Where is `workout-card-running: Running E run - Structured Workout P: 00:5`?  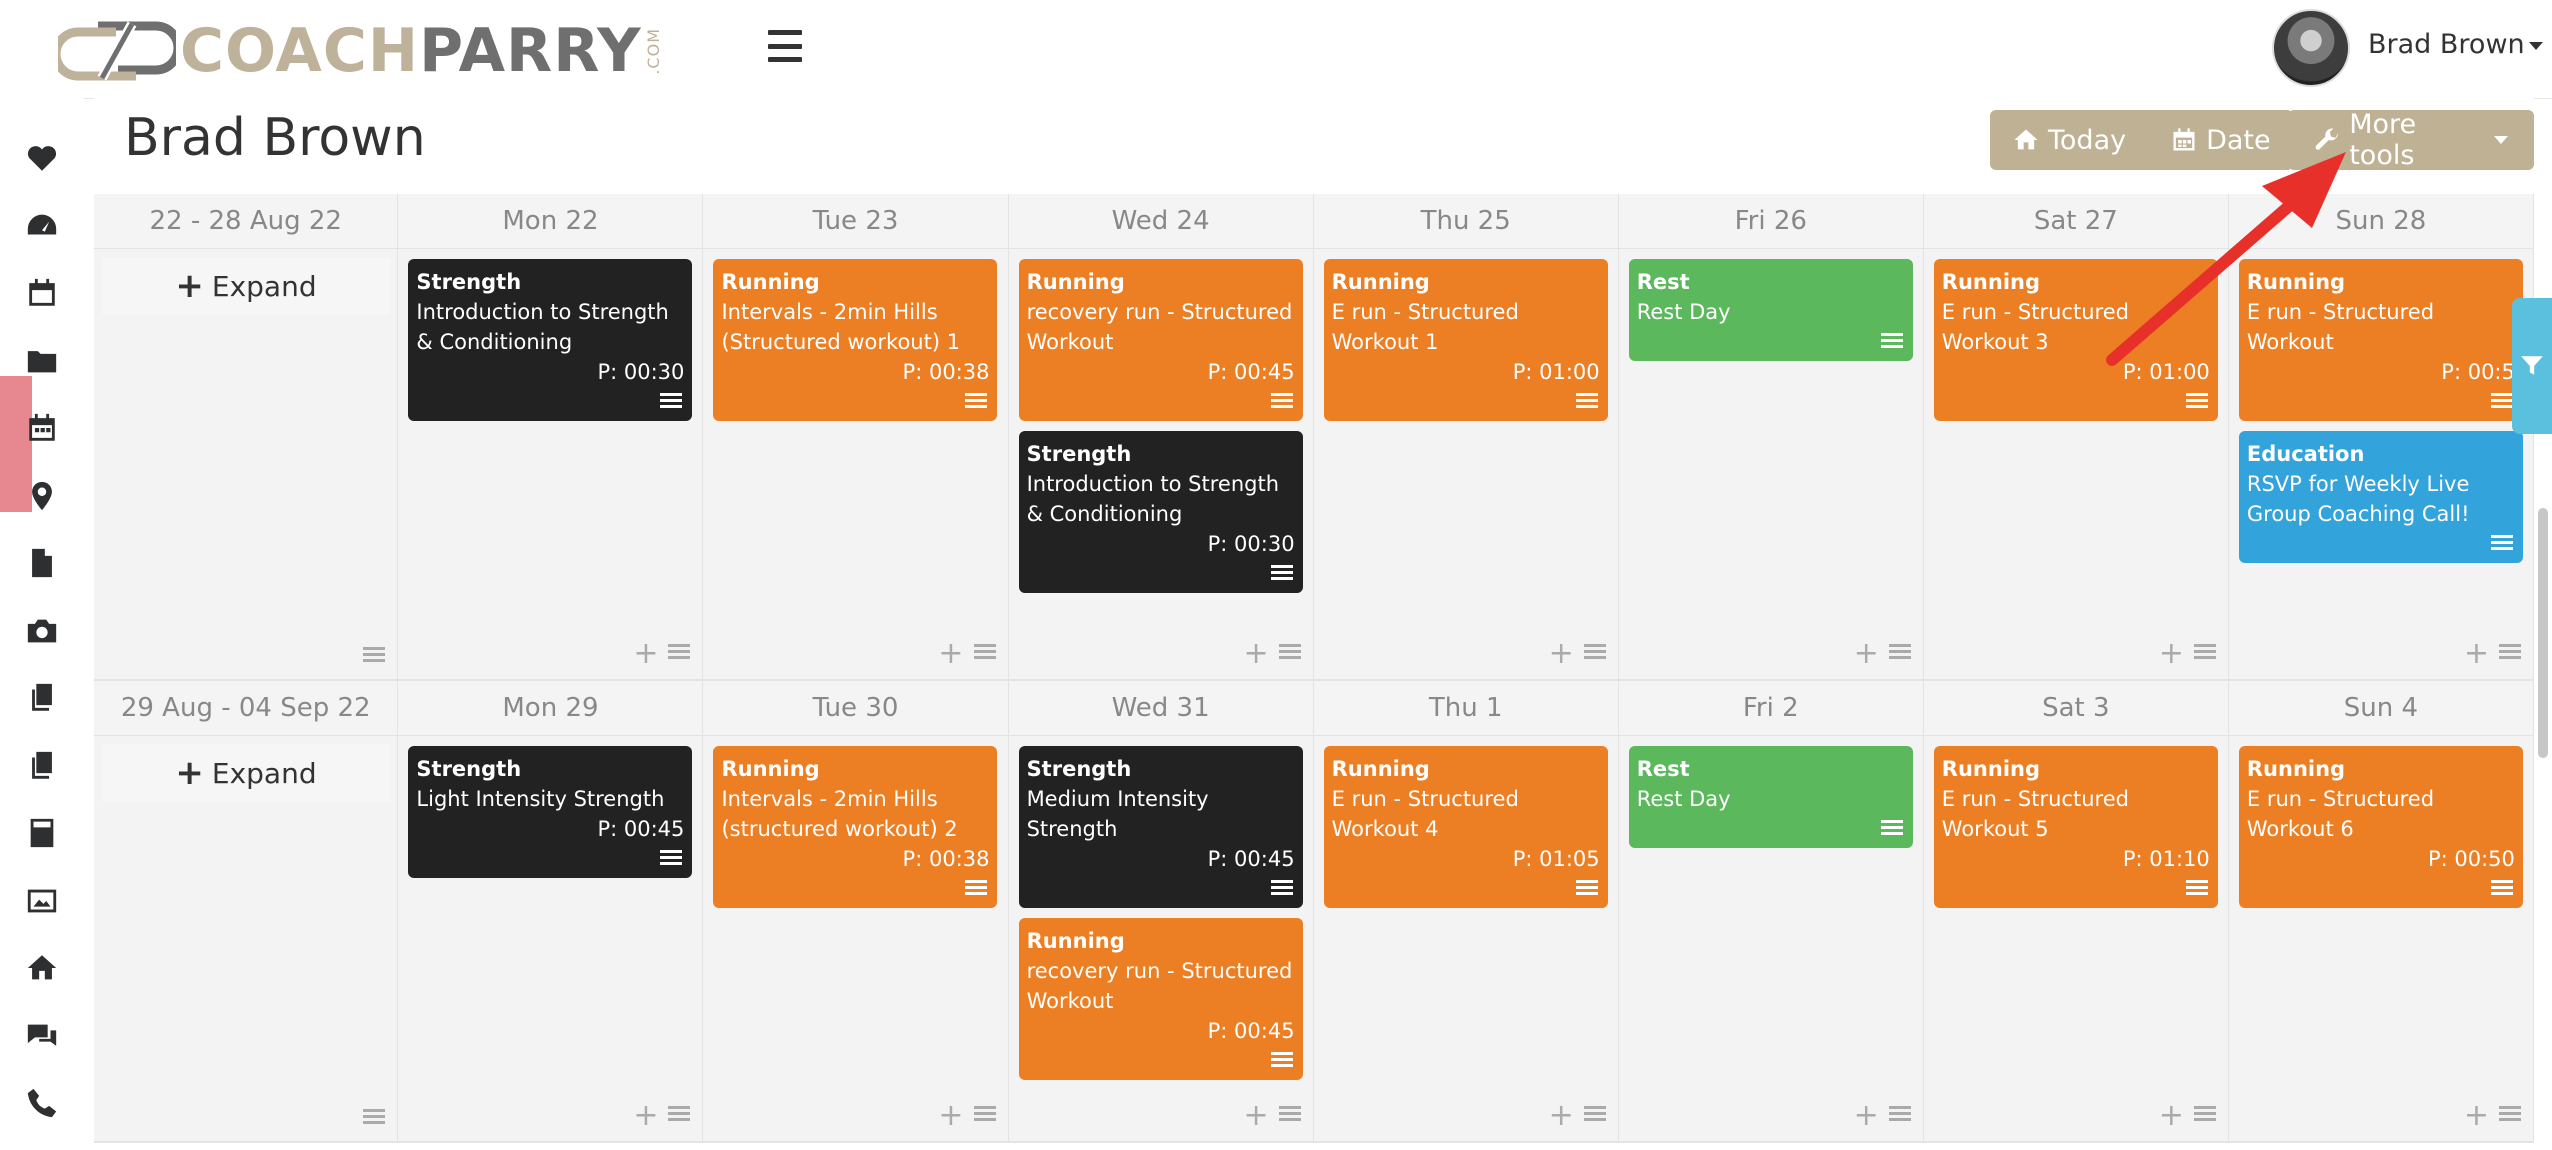
workout-card-running: Running E run - Structured Workout P: 00:5 is located at coordinates (2380, 340).